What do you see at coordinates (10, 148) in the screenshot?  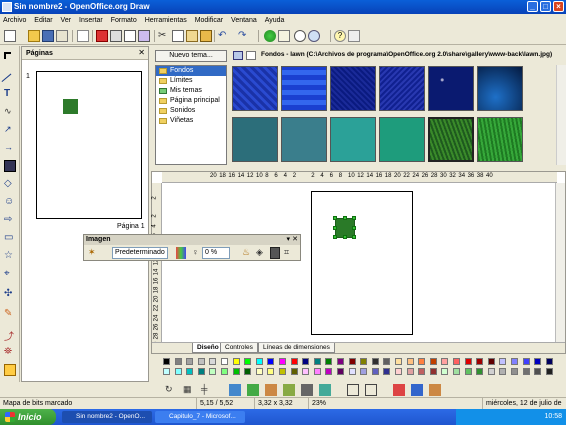 I see `lines-arrows-icon: →` at bounding box center [10, 148].